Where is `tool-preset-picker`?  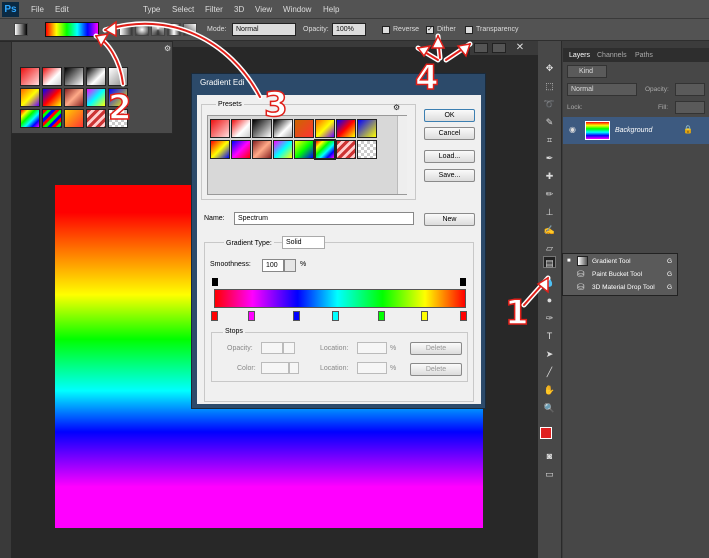
tool-preset-picker is located at coordinates (21, 29).